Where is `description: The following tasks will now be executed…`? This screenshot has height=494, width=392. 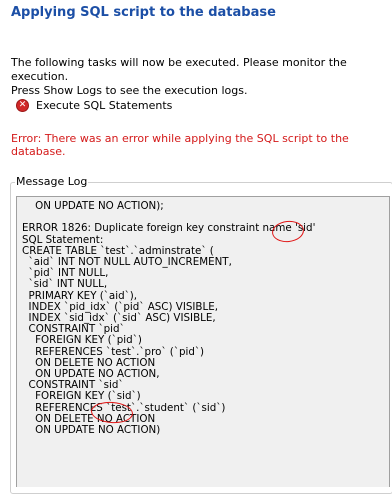
description: The following tasks will now be executed… is located at coordinates (201, 77).